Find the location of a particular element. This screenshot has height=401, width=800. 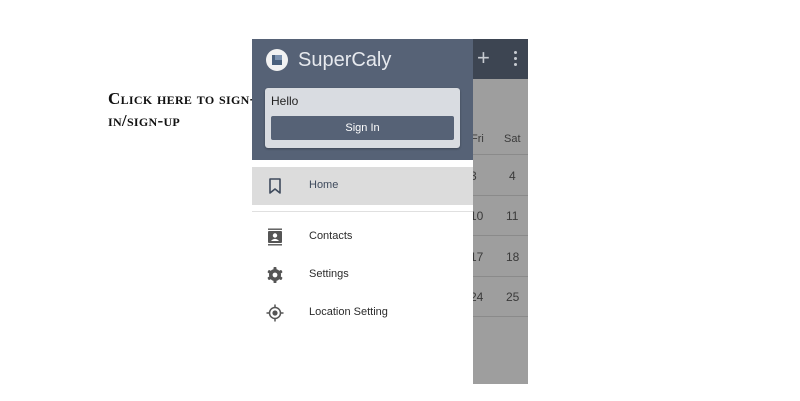

contact-card-icon is located at coordinates (275, 237).